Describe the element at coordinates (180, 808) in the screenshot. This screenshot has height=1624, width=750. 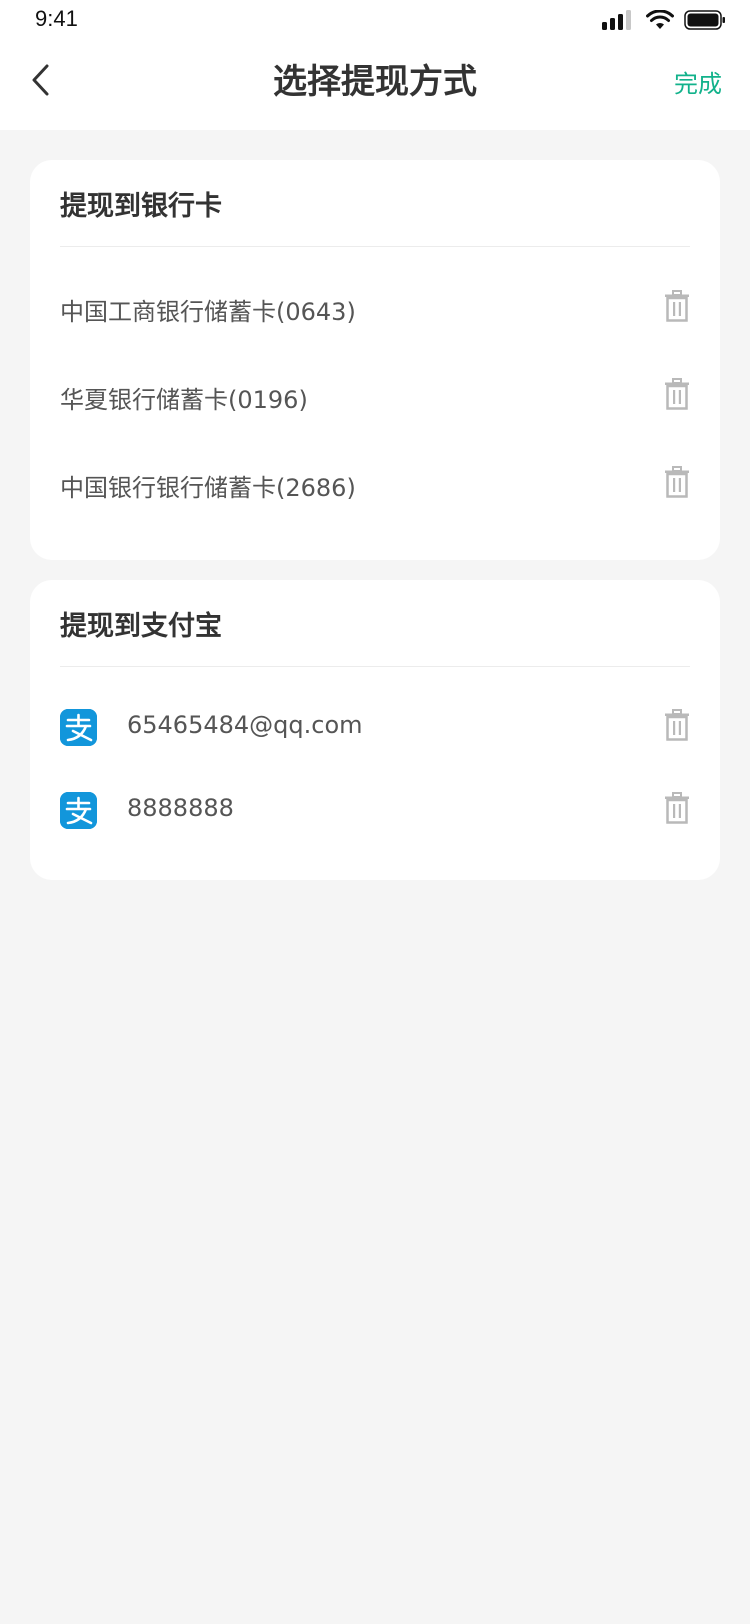
I see `alipay-account-label: 8888888` at that location.